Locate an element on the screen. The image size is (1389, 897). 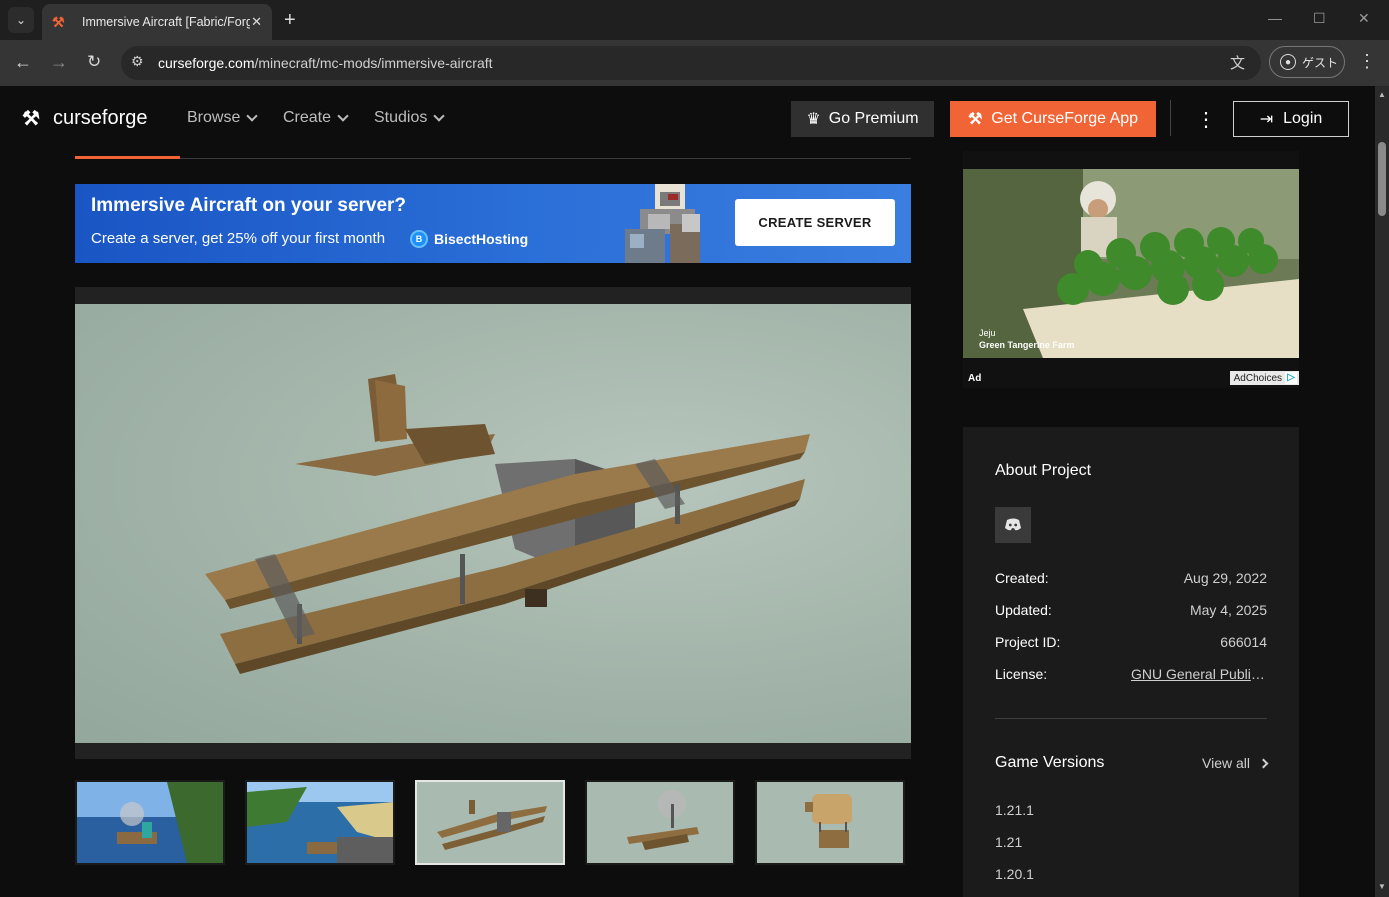
nav-browse-label: Browse is located at coordinates (214, 117).